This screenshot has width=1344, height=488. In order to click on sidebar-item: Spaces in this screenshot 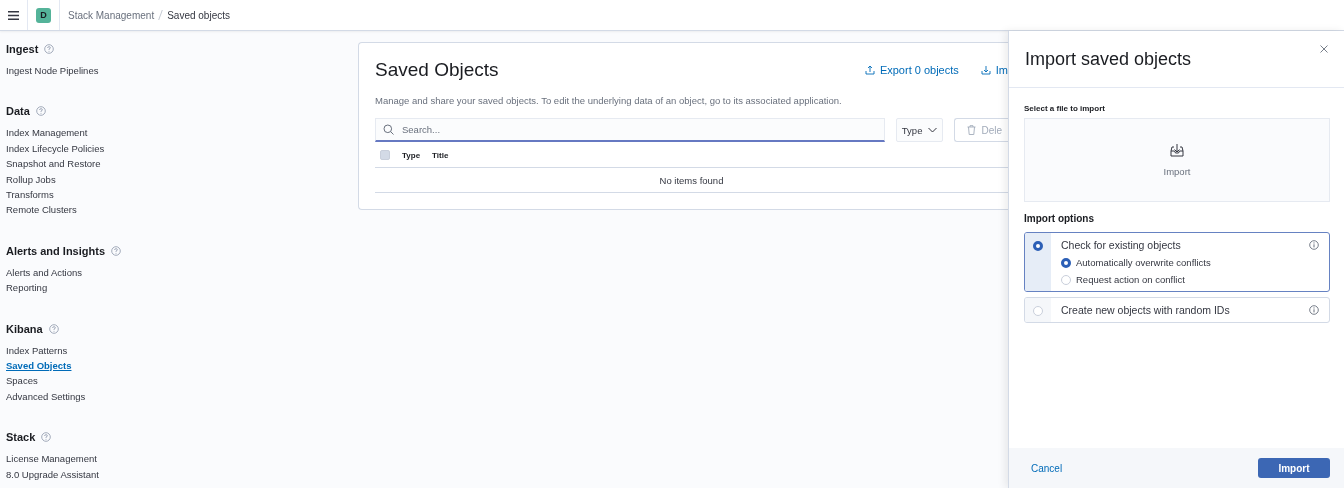, I will do `click(175, 381)`.